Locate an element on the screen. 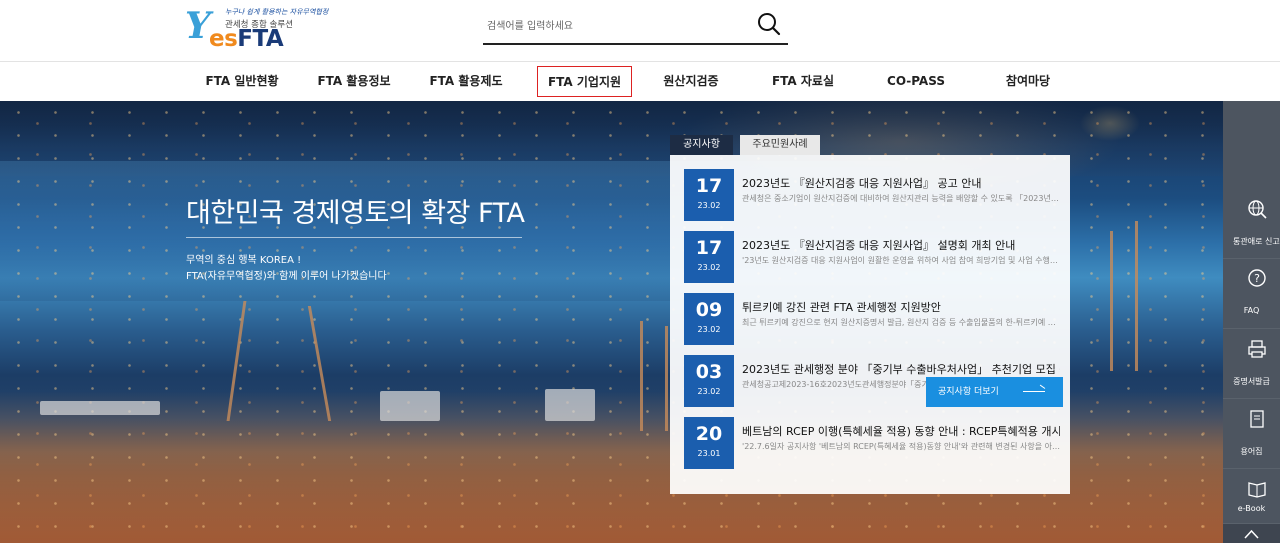  notice-title: 2023년도 관세행정 분야 「중기부 수출바우처사업」 추천기업 모집 공고 is located at coordinates (901, 369).